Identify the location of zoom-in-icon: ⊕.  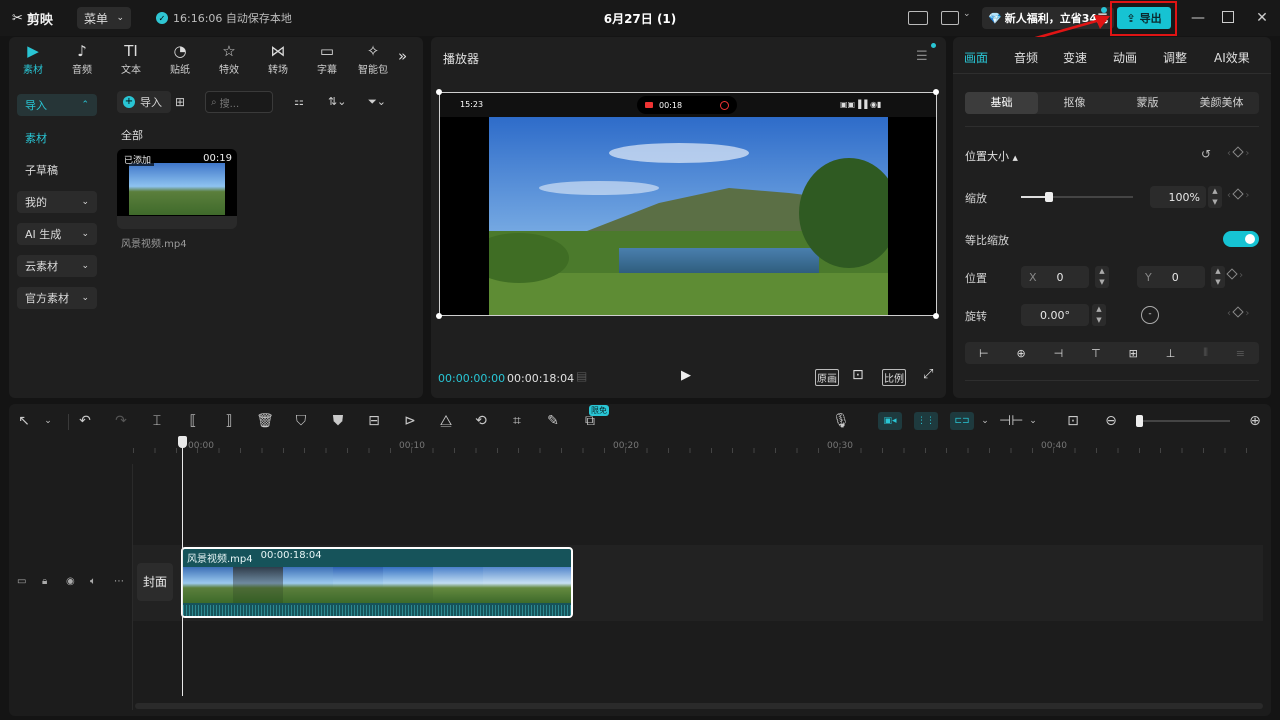
(1255, 421).